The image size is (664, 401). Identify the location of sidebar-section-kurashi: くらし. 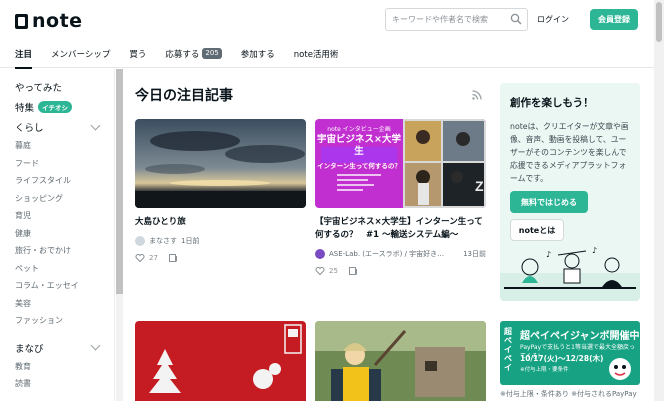
(57, 127).